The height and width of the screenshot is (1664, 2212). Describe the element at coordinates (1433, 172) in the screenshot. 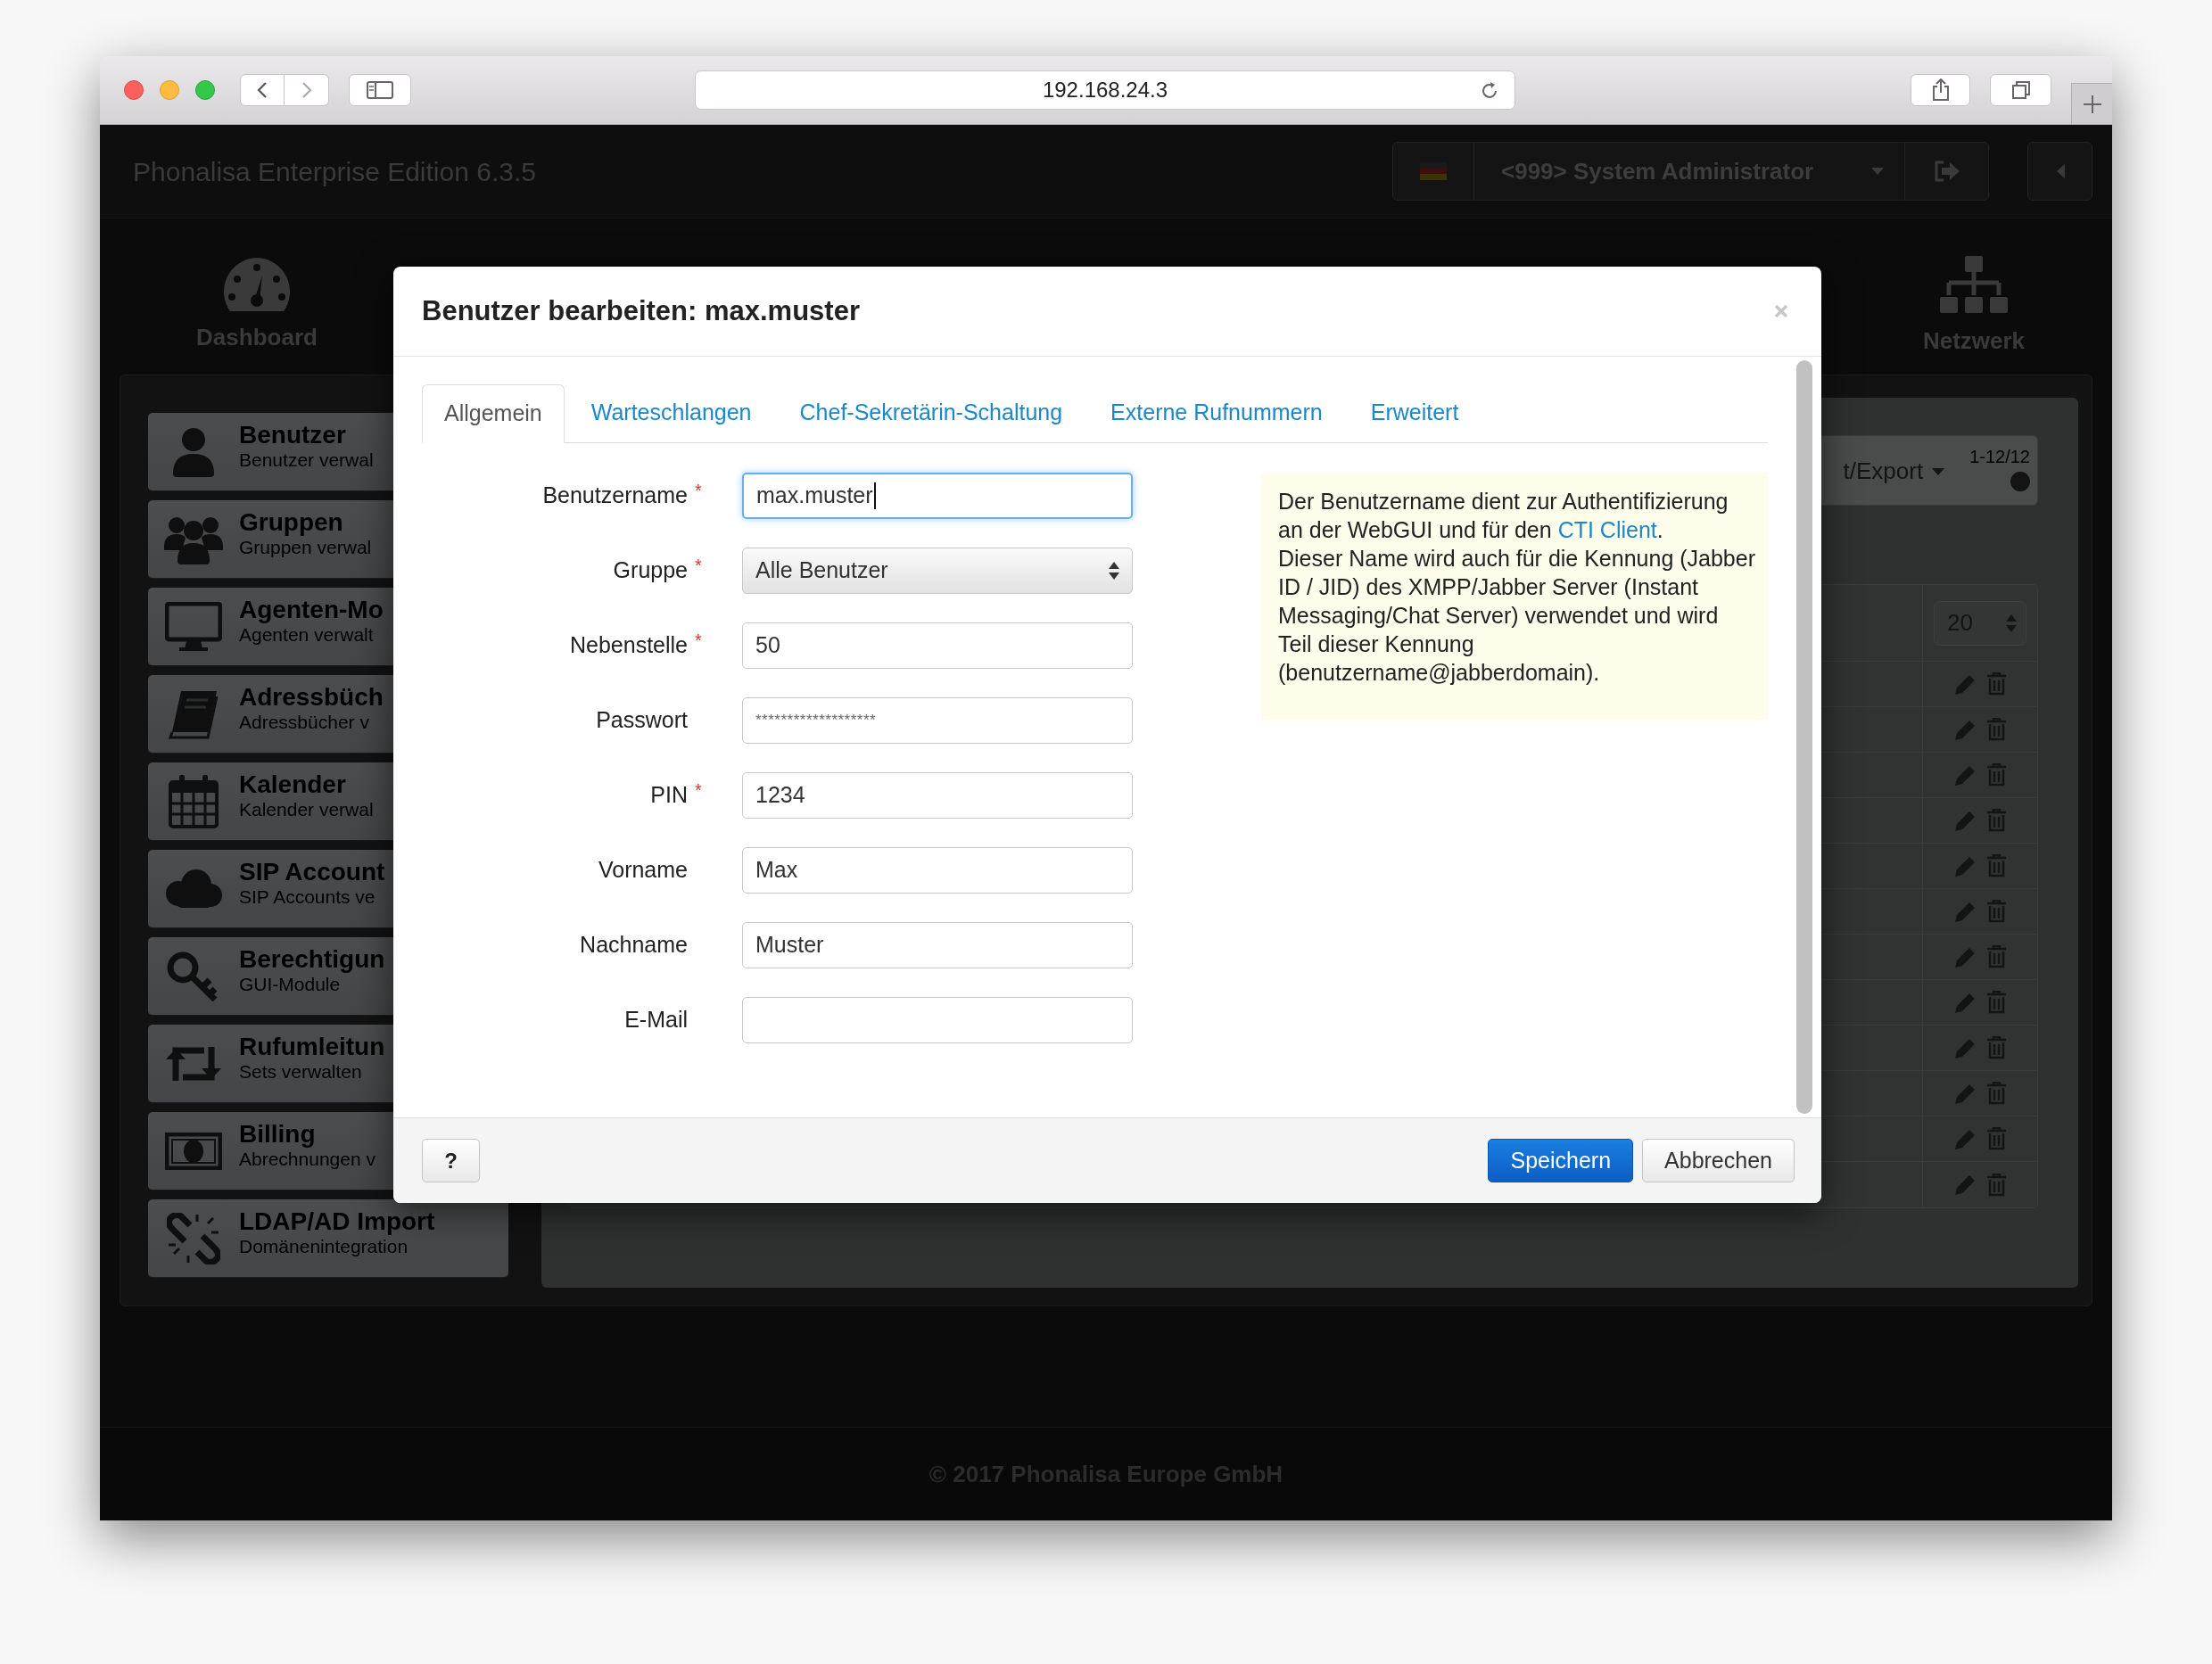

I see `language-button` at that location.